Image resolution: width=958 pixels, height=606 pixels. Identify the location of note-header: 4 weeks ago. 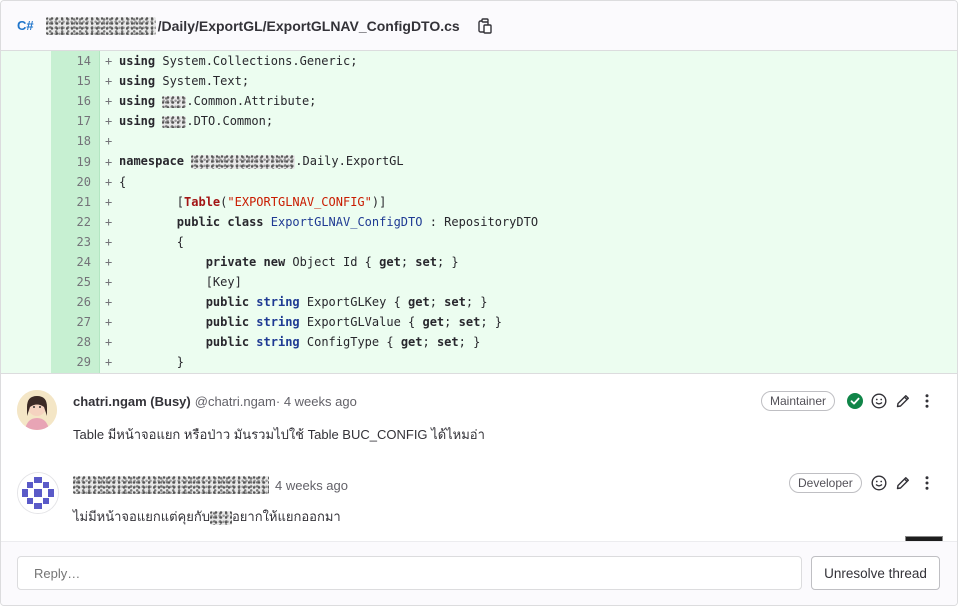
(210, 485).